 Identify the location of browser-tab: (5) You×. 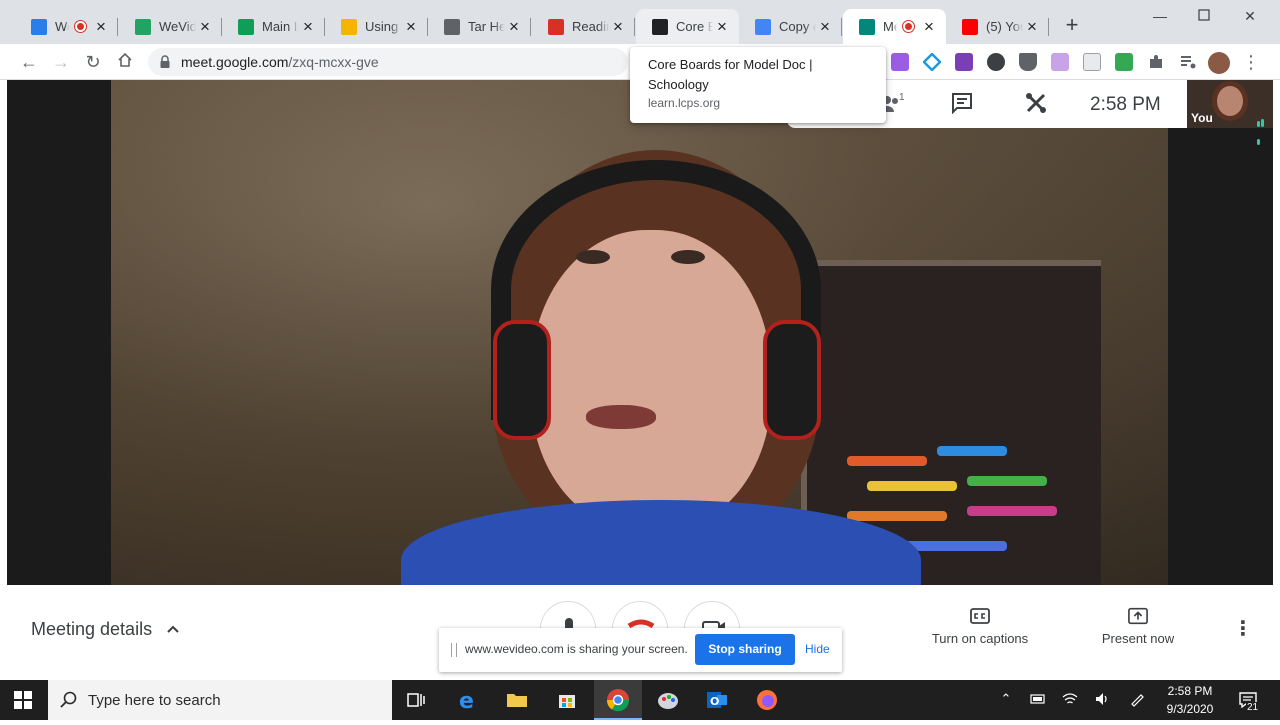
(997, 26).